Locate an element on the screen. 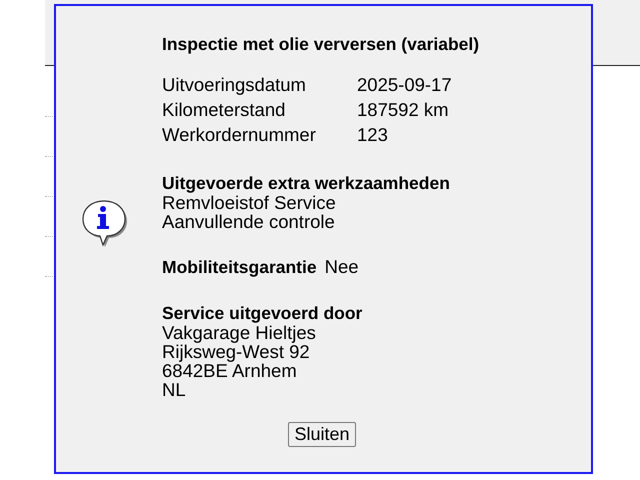 Image resolution: width=640 pixels, height=480 pixels. section-heading: Service uitgevoerd door is located at coordinates (263, 313).